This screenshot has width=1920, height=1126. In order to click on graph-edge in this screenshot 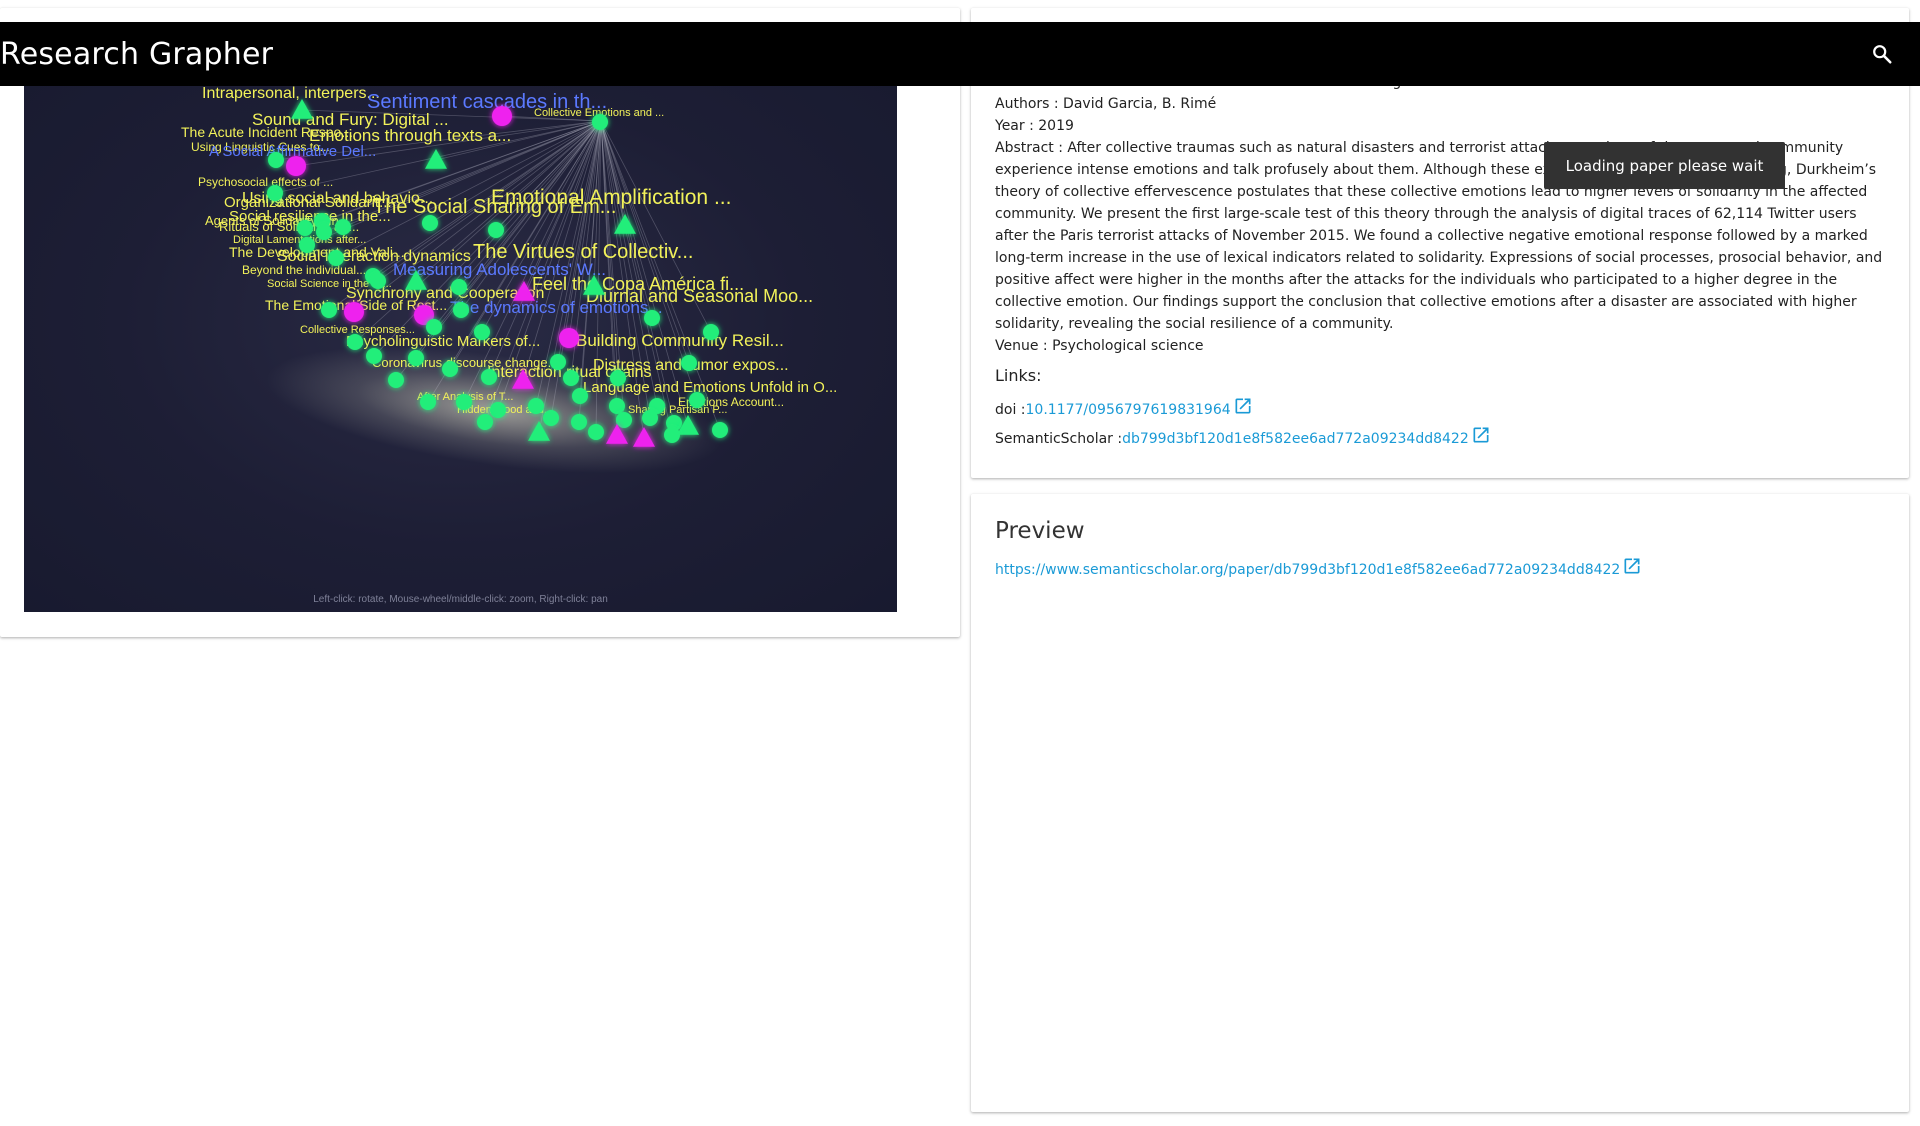, I will do `click(487, 238)`.